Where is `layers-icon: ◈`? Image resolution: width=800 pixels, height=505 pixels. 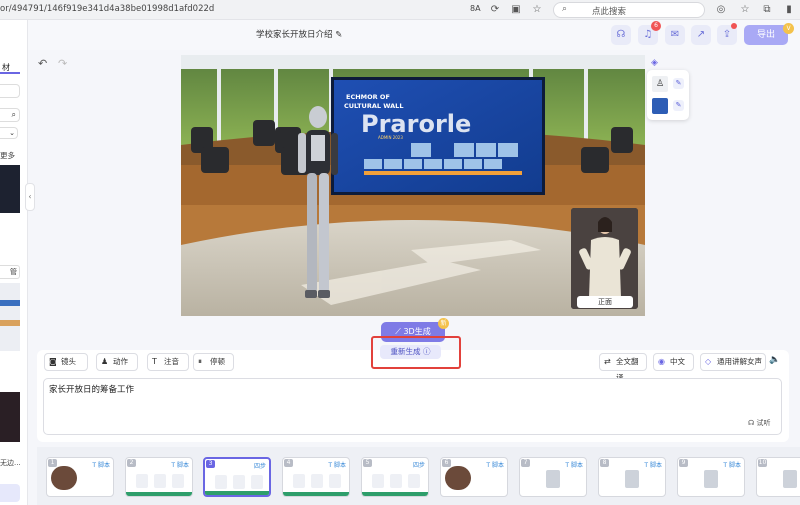
layers-icon: ◈ is located at coordinates (654, 63).